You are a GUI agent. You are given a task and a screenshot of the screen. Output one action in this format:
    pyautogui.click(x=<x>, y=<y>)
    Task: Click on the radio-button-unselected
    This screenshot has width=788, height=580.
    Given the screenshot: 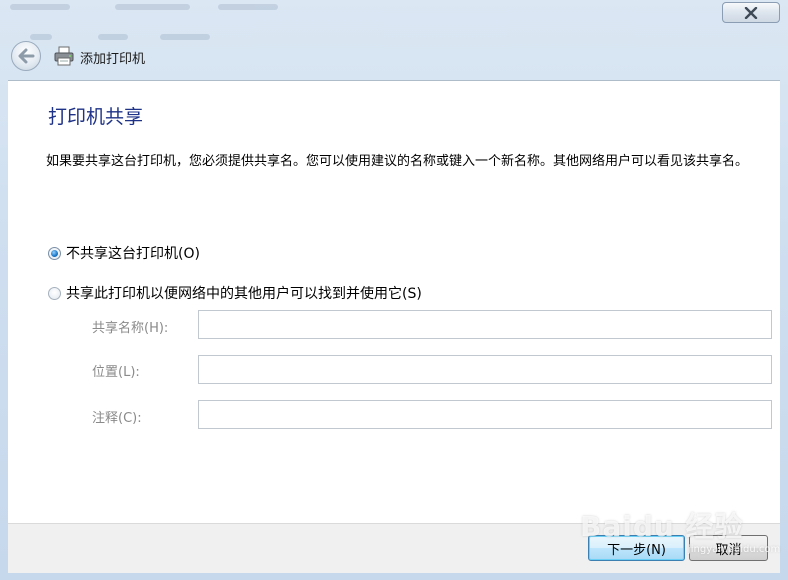 What is the action you would take?
    pyautogui.click(x=54, y=293)
    